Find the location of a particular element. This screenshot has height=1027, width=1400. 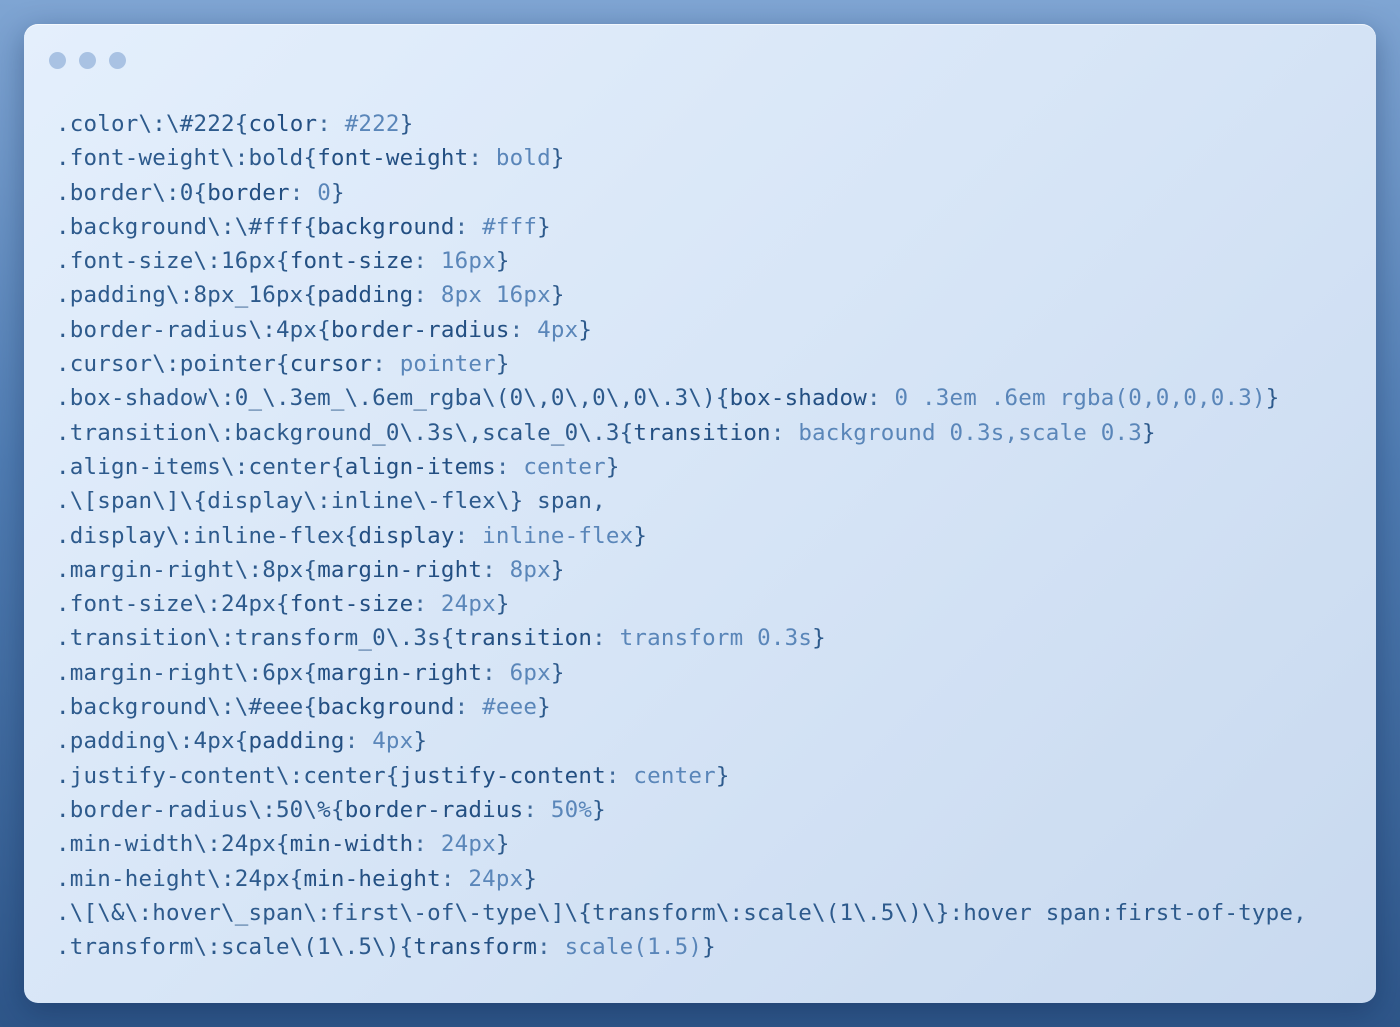

code-line: .padding\:4px{padding: 4px} is located at coordinates (681, 741).